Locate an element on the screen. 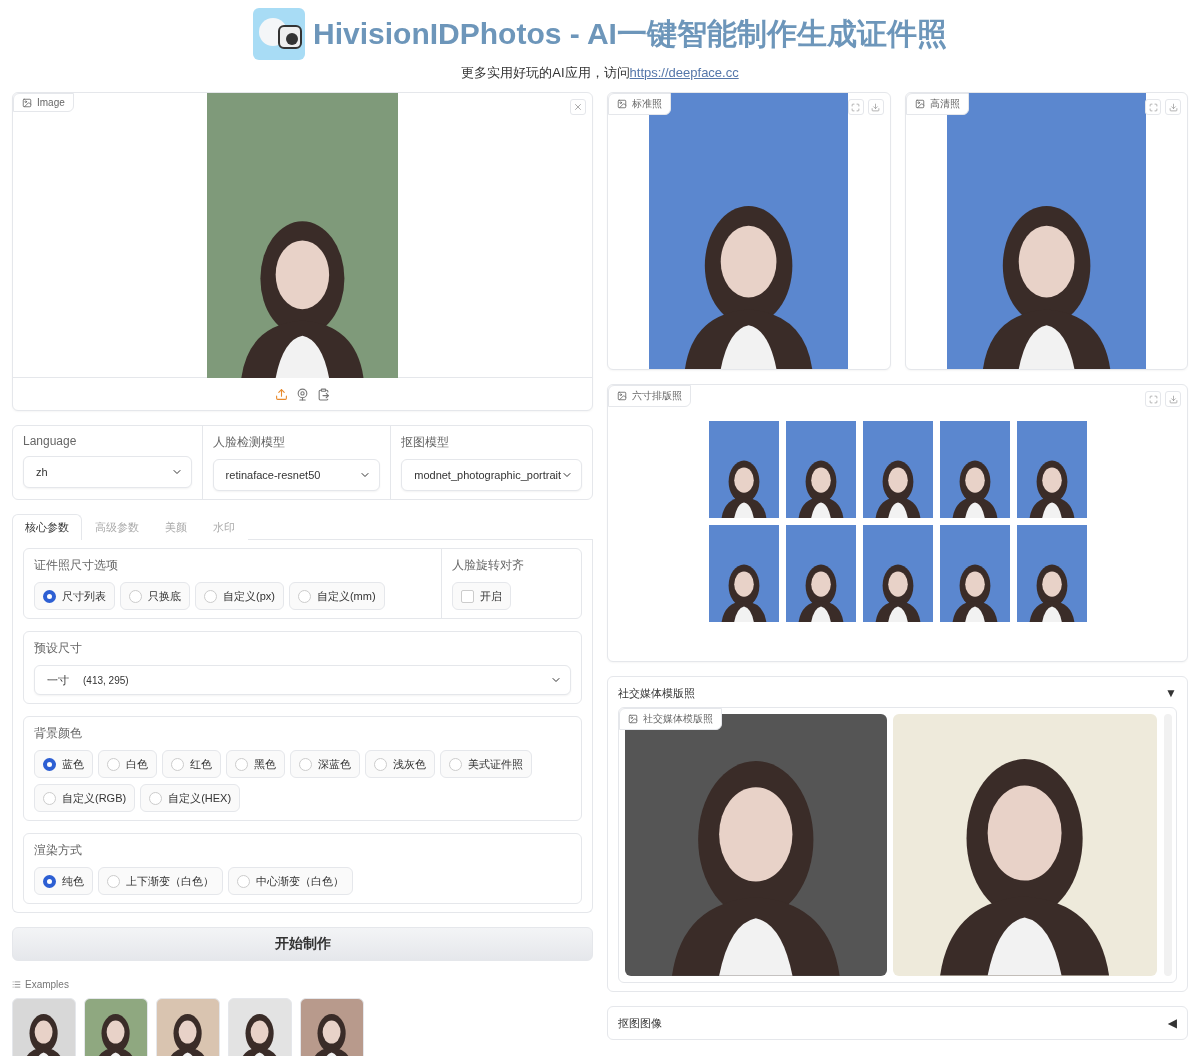  close-button is located at coordinates (578, 107).